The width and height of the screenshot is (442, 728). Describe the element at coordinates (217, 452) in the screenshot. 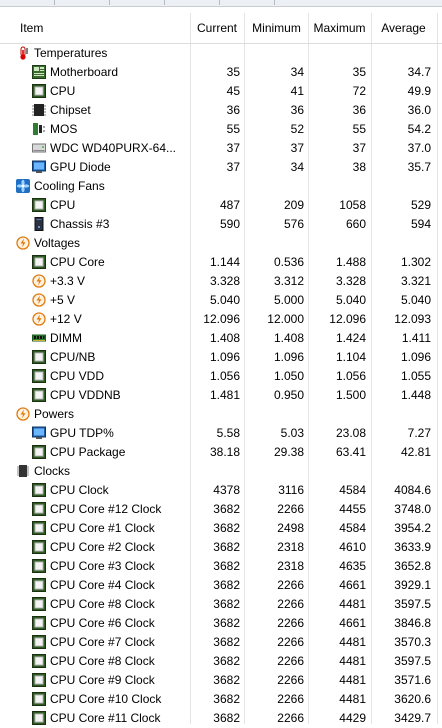

I see `current-value: 38.18` at that location.